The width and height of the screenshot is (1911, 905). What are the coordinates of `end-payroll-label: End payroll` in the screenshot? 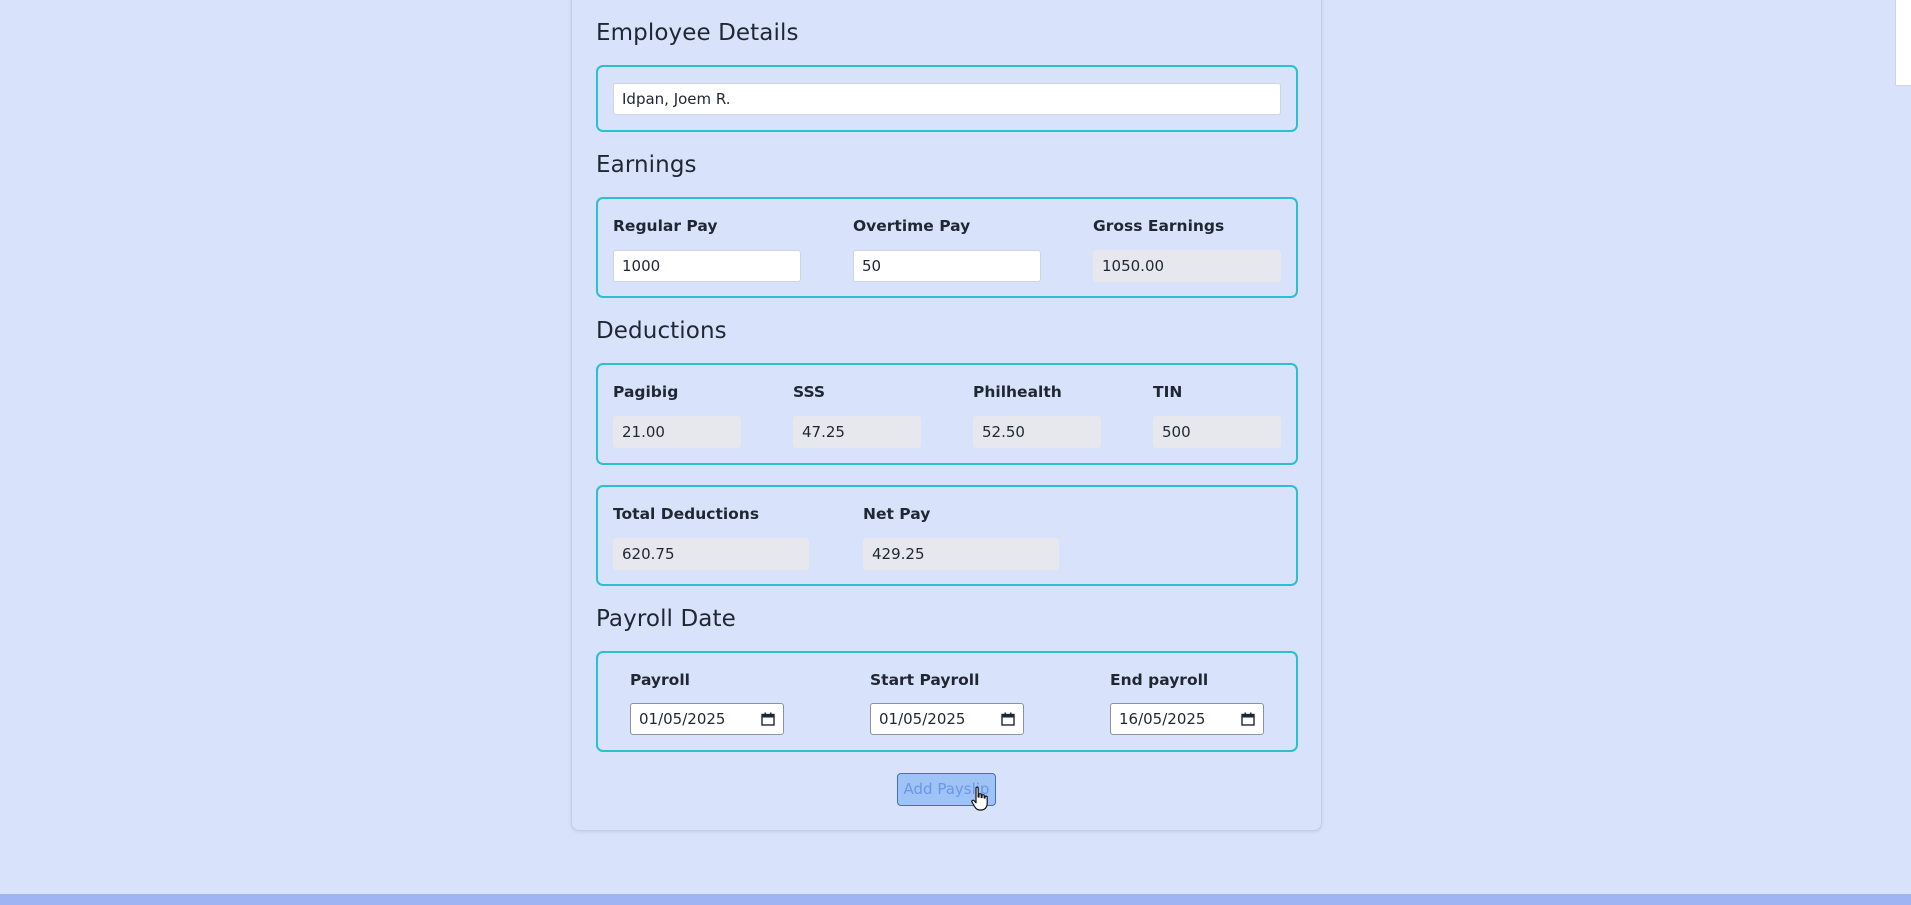 It's located at (1159, 680).